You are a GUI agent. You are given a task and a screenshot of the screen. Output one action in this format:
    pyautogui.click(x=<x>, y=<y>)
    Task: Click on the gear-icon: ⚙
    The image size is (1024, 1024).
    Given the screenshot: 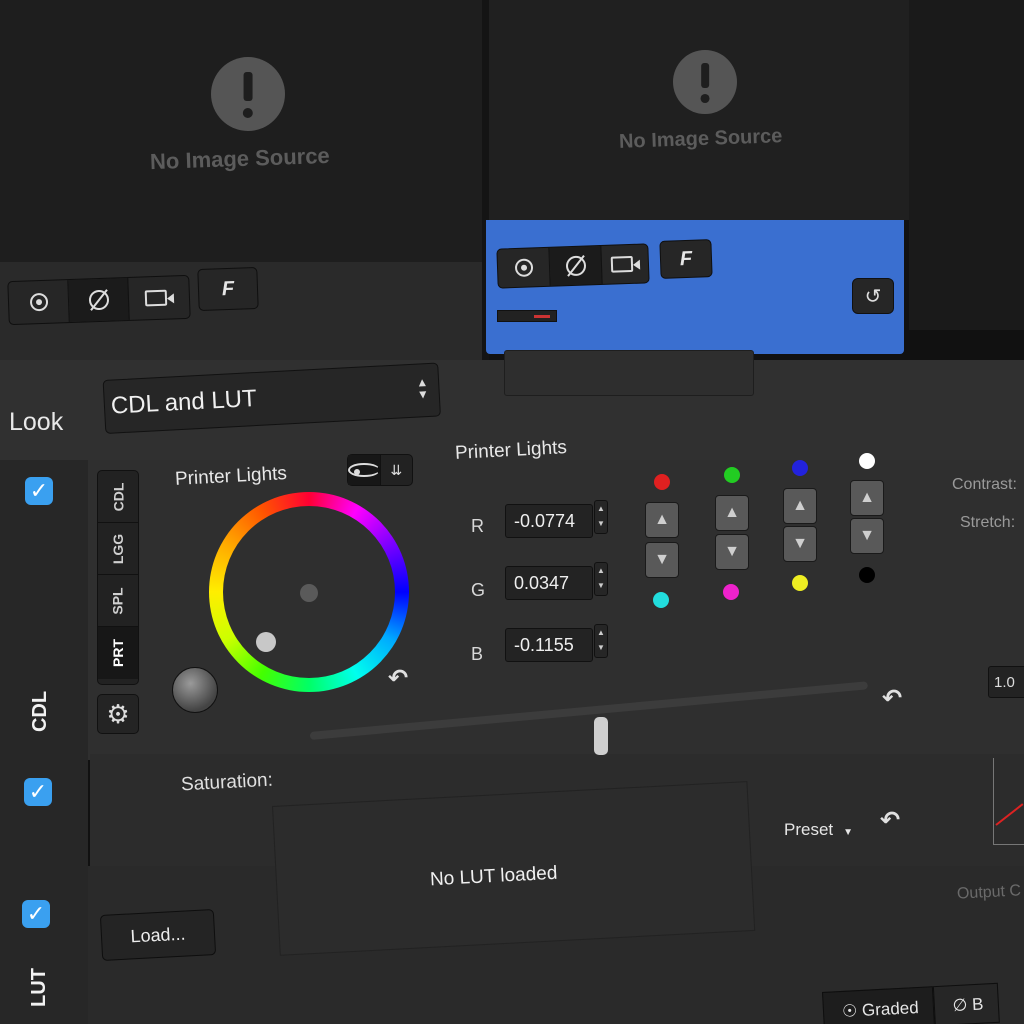 What is the action you would take?
    pyautogui.click(x=118, y=714)
    